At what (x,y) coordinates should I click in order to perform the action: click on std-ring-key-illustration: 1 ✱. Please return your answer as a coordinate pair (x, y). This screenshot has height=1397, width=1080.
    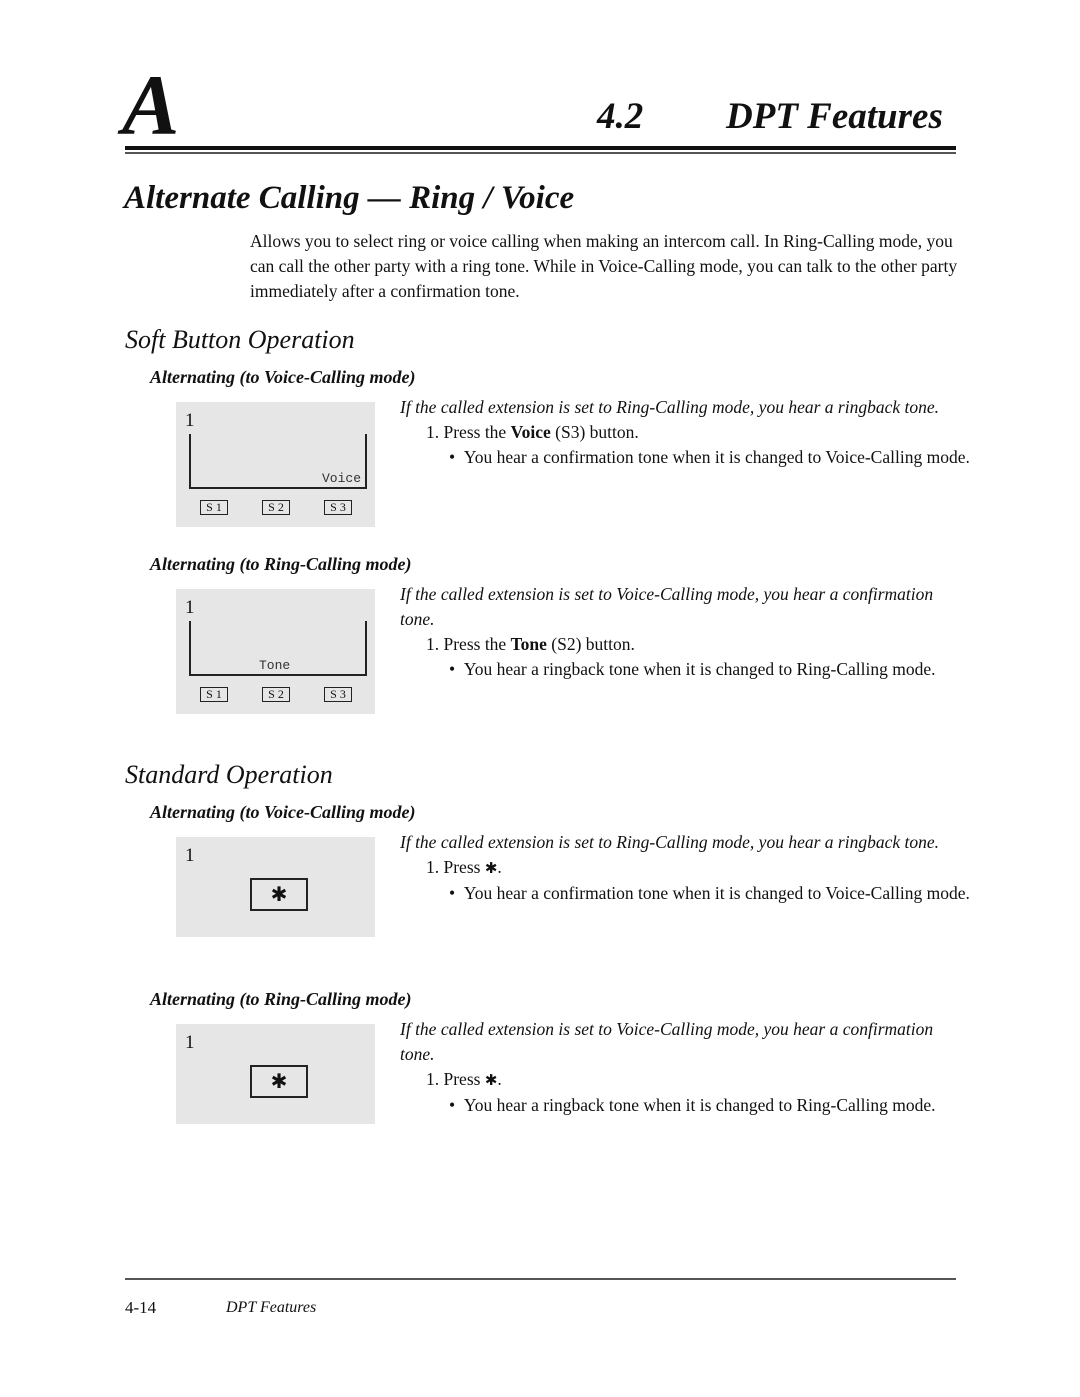
    Looking at the image, I should click on (275, 1074).